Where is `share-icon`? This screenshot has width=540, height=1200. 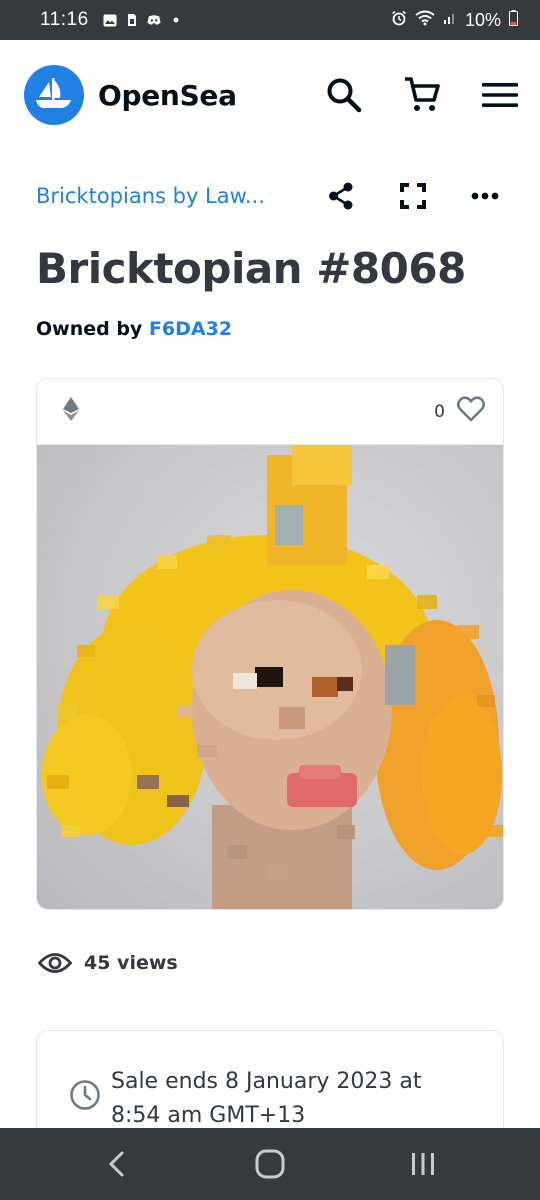
share-icon is located at coordinates (341, 196).